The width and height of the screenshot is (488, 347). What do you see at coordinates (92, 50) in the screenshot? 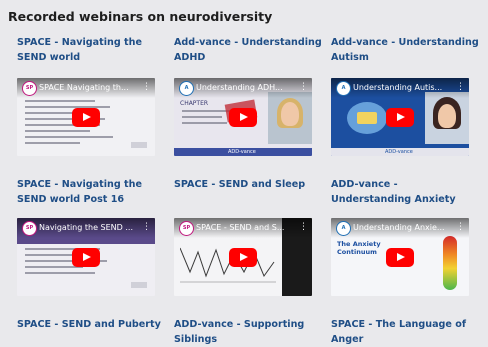
I see `video-title-link: SPACE - Navigating the SEND world` at bounding box center [92, 50].